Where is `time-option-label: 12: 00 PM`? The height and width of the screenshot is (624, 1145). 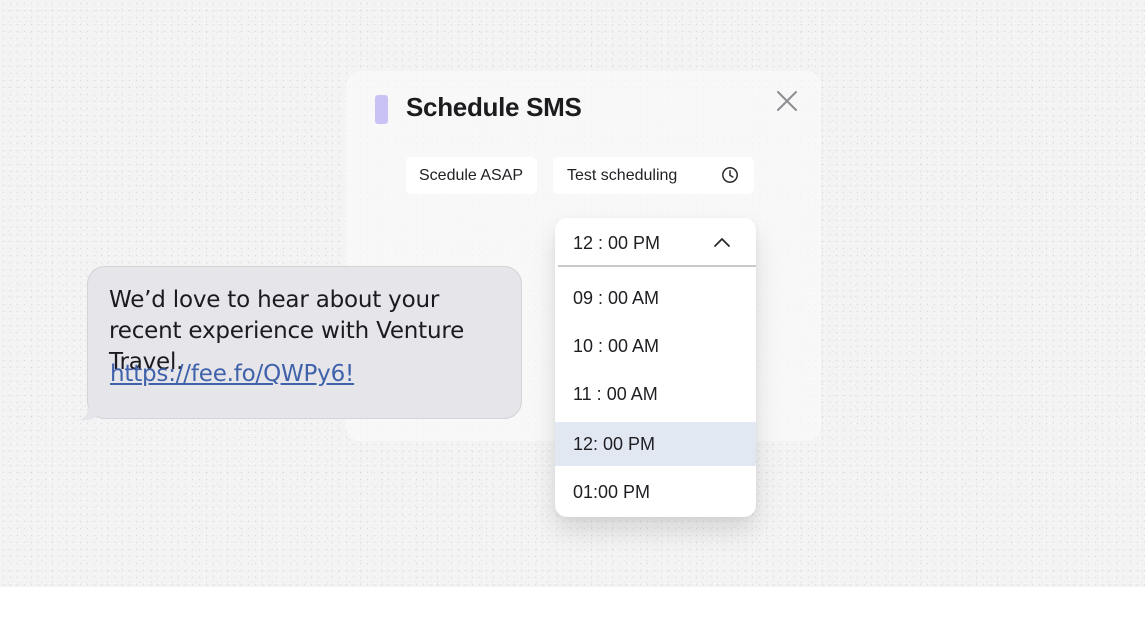 time-option-label: 12: 00 PM is located at coordinates (614, 444).